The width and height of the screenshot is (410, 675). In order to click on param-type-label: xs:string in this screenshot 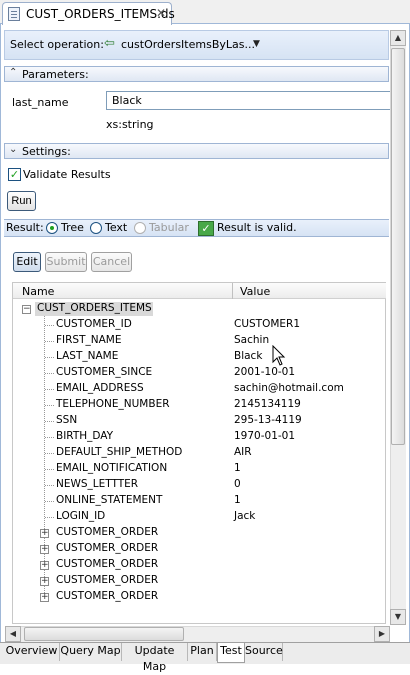, I will do `click(130, 124)`.